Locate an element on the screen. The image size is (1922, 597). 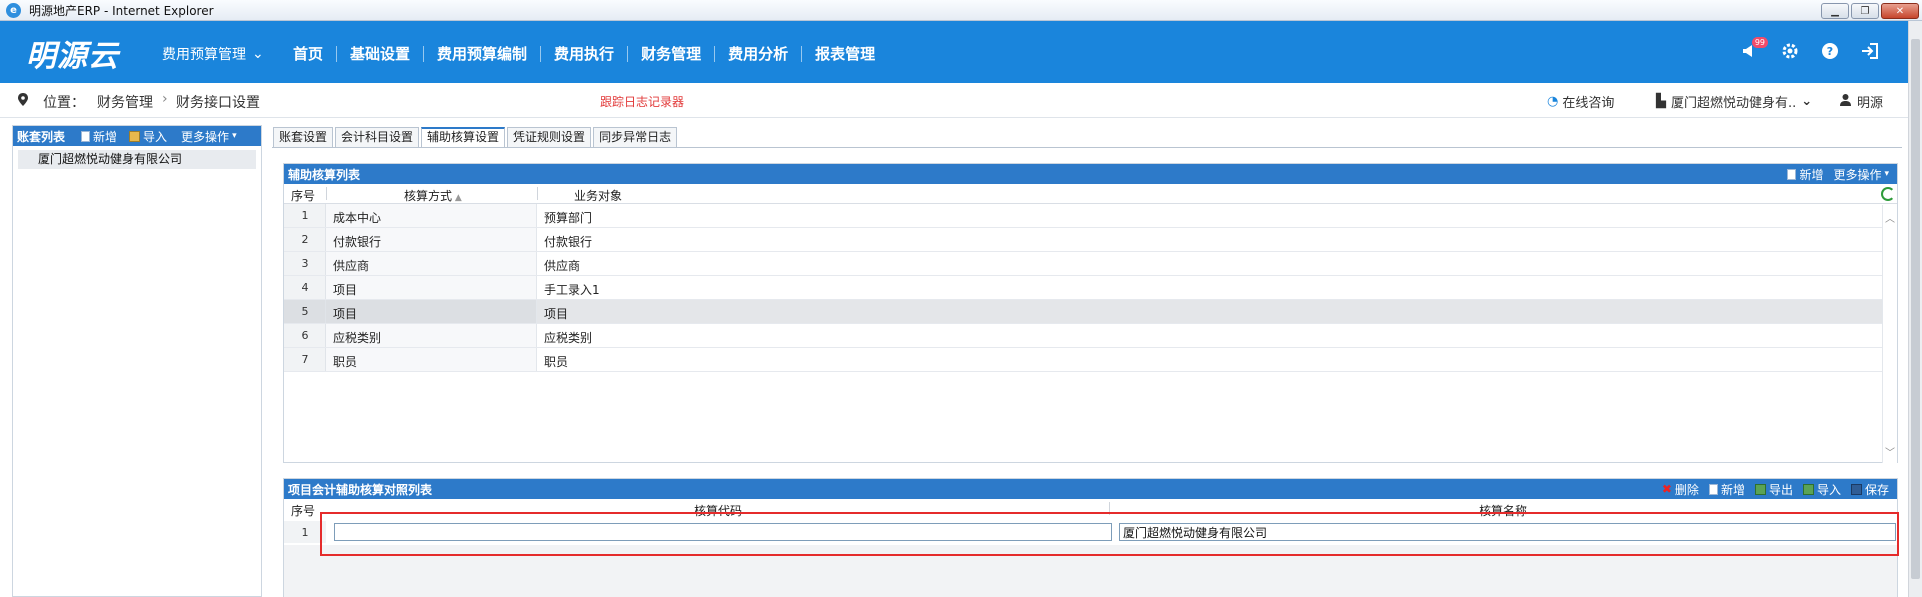
auxiliary-grid-scrollbar: ︿ ﹀ is located at coordinates (1889, 334).